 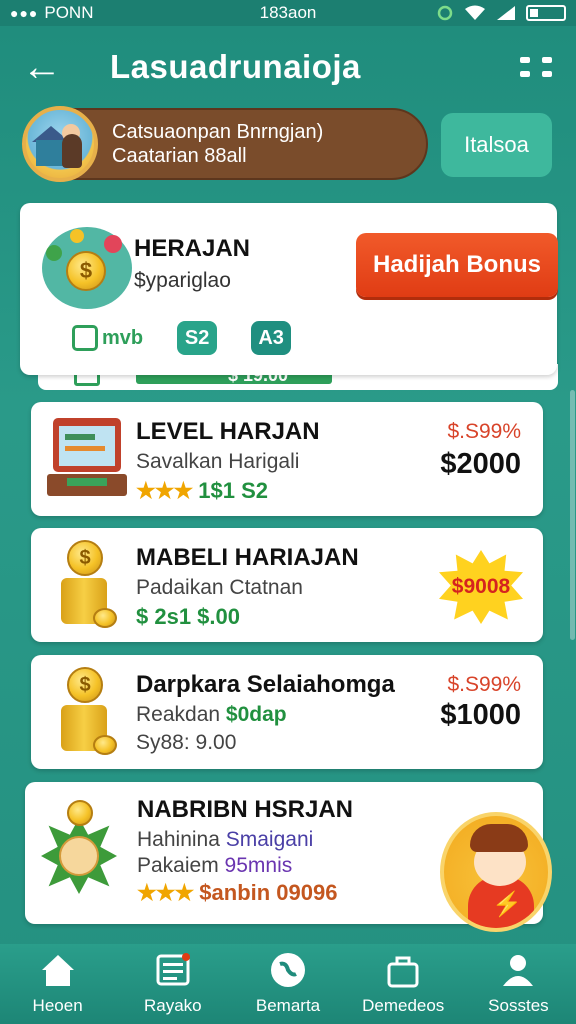 I want to click on item-price: $1000, so click(x=480, y=715).